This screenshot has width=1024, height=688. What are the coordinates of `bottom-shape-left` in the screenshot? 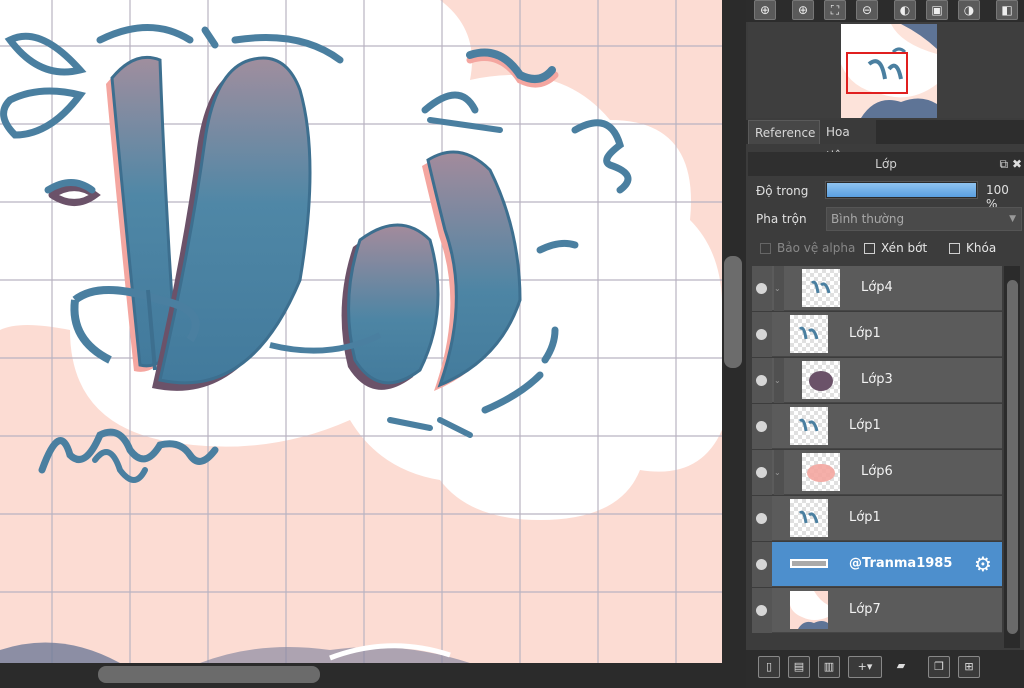 It's located at (60, 652).